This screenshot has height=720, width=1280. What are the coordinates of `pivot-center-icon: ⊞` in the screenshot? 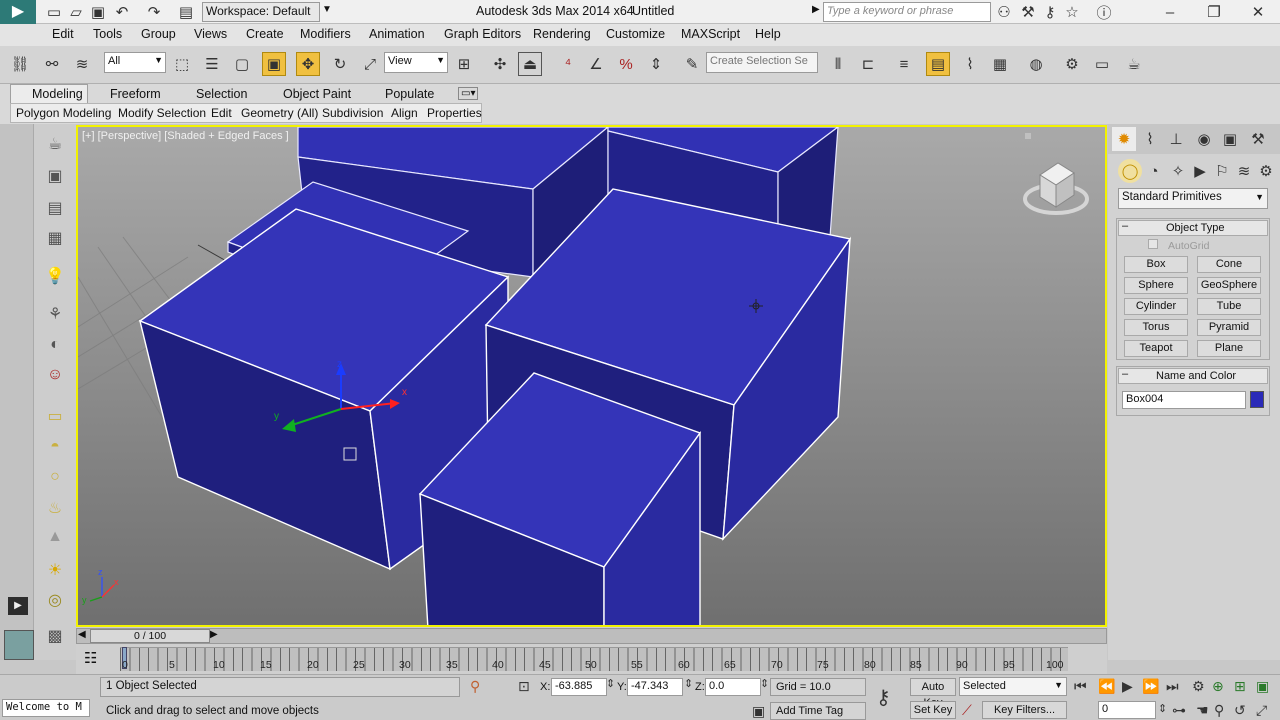 It's located at (464, 64).